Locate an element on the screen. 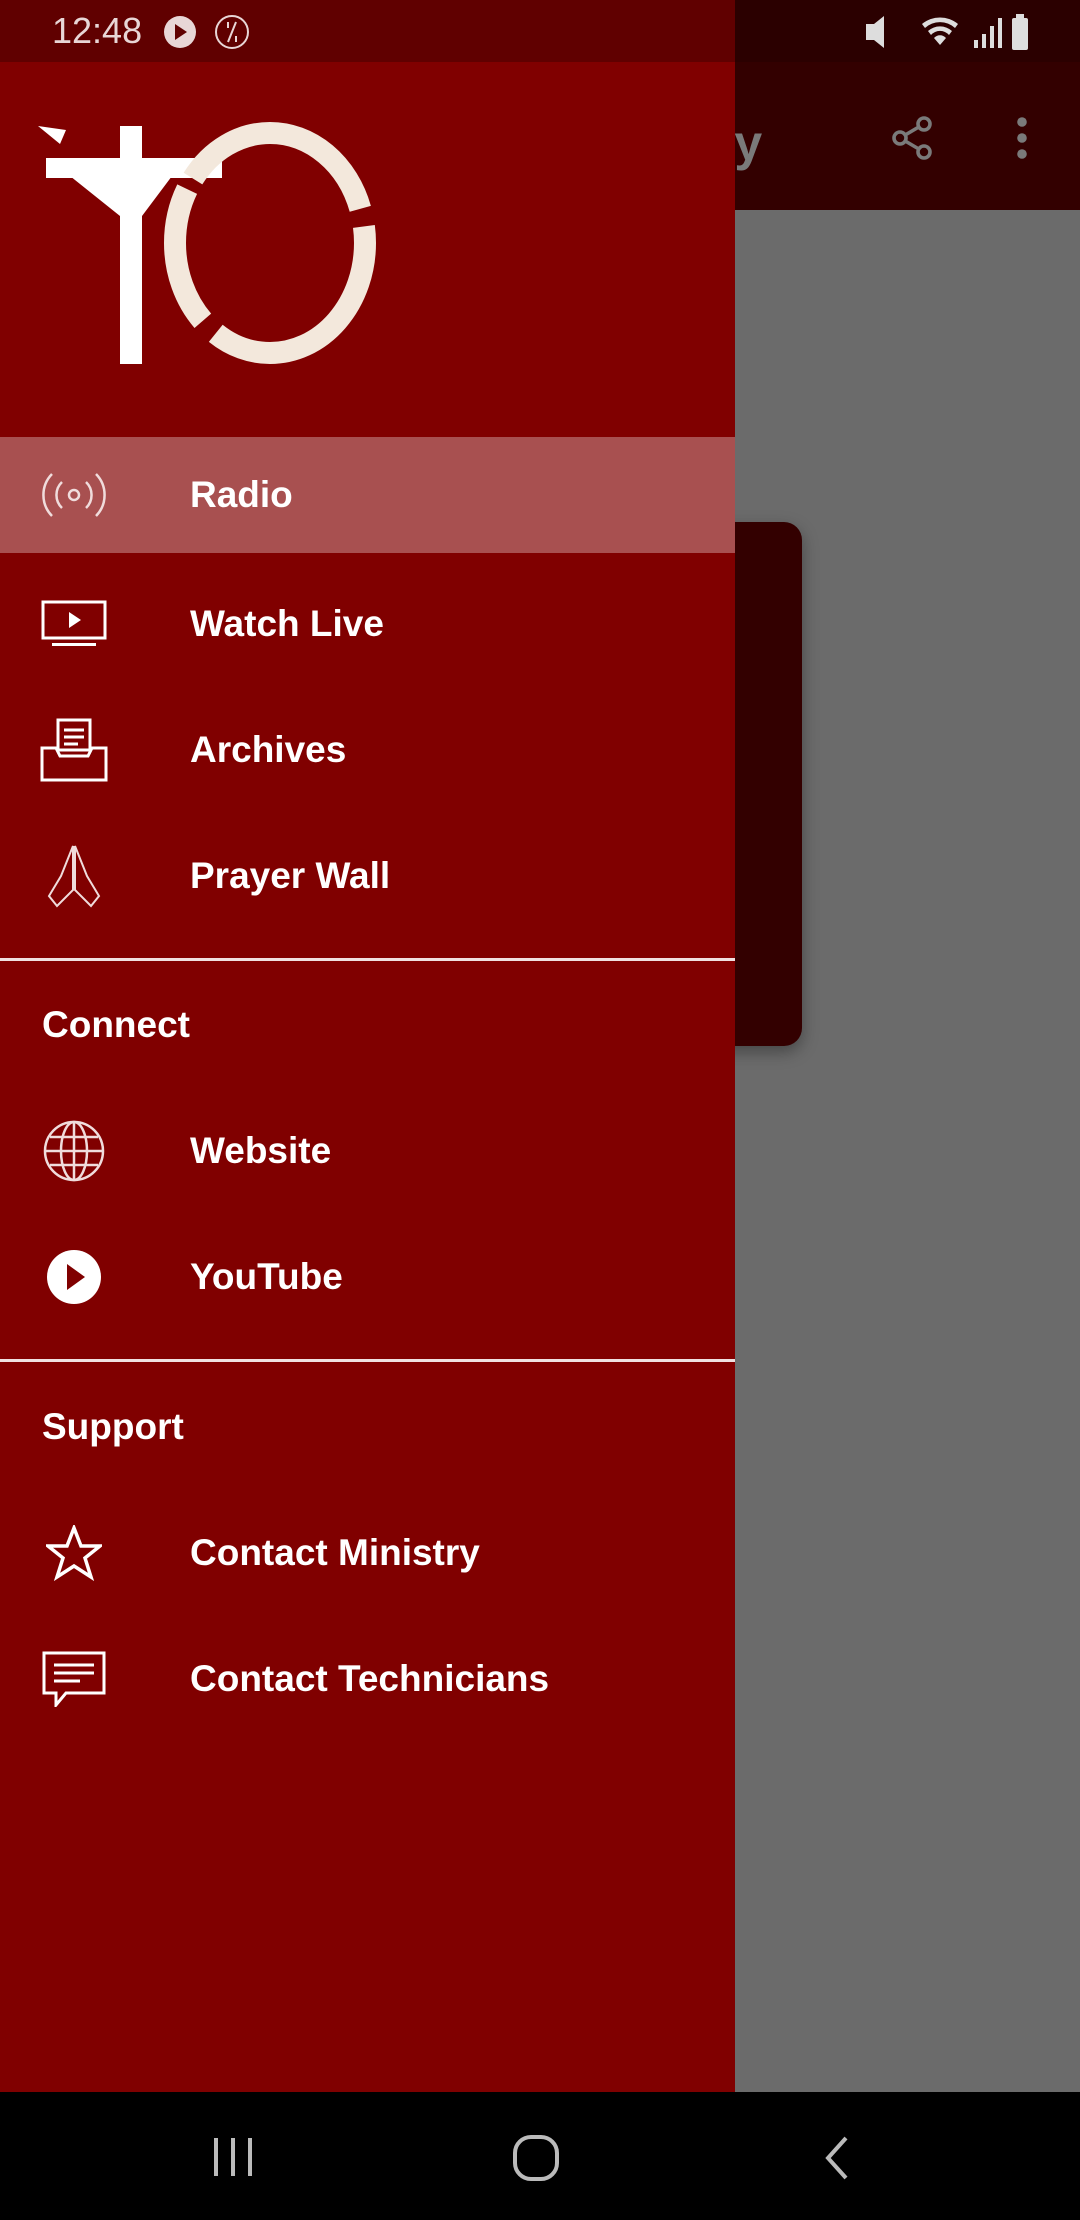  system-nav-bar is located at coordinates (540, 2156).